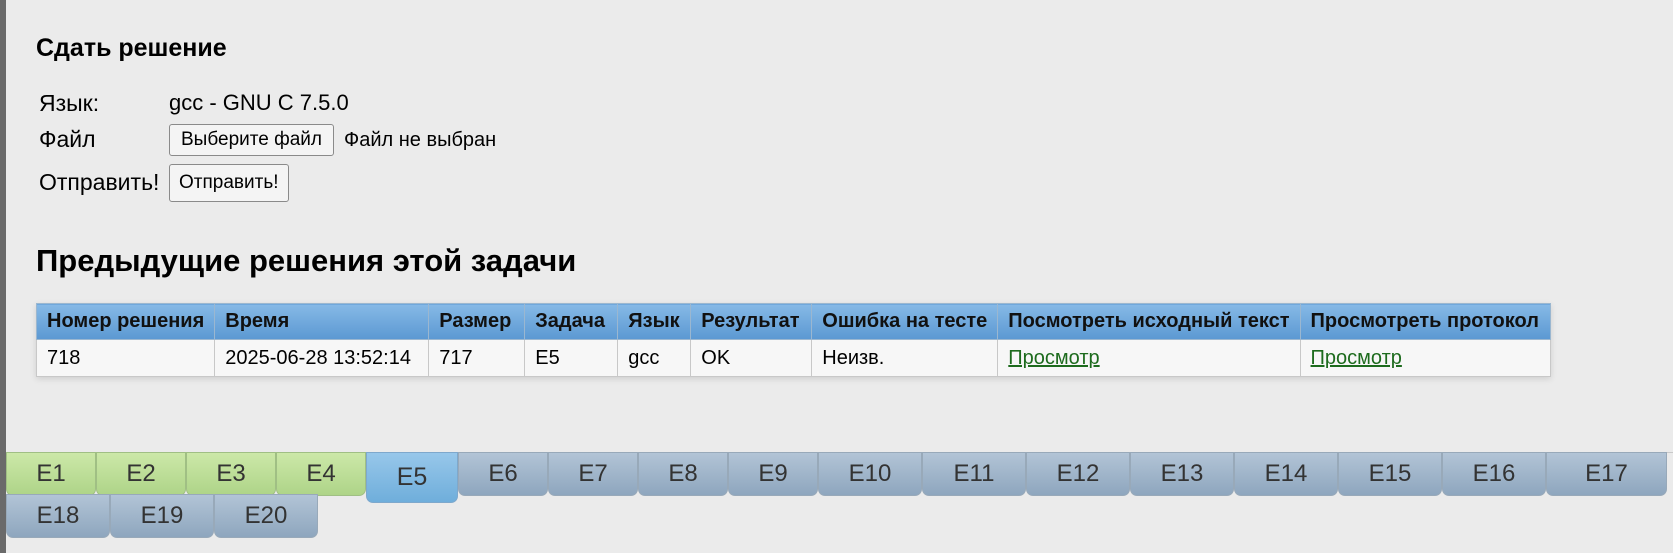 The width and height of the screenshot is (1673, 553). What do you see at coordinates (1356, 358) in the screenshot?
I see `view-protocol-link: Просмотр` at bounding box center [1356, 358].